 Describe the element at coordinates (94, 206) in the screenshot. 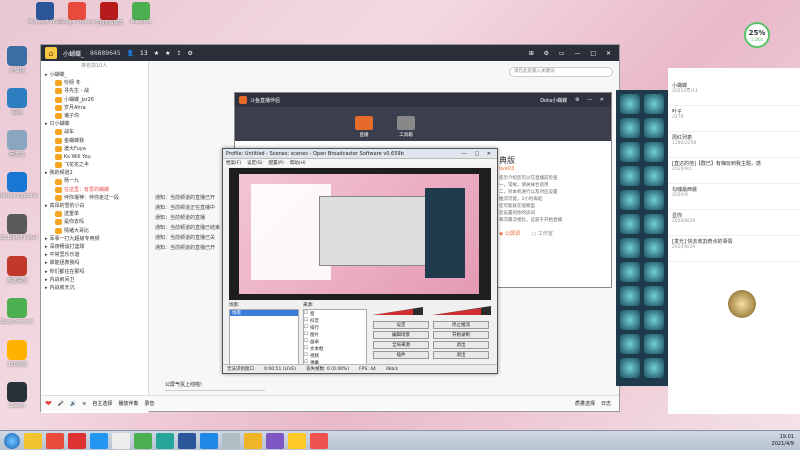

I see `channel-group-item: ▸ 高昂的雪豹小白` at that location.